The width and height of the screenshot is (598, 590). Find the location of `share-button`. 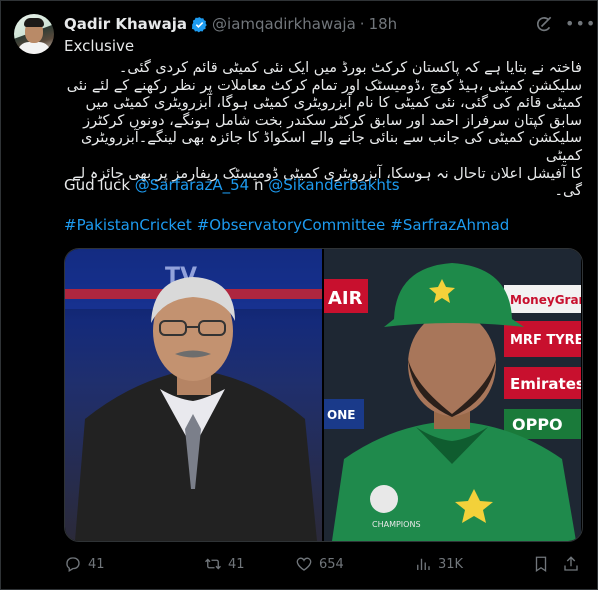

share-button is located at coordinates (571, 564).